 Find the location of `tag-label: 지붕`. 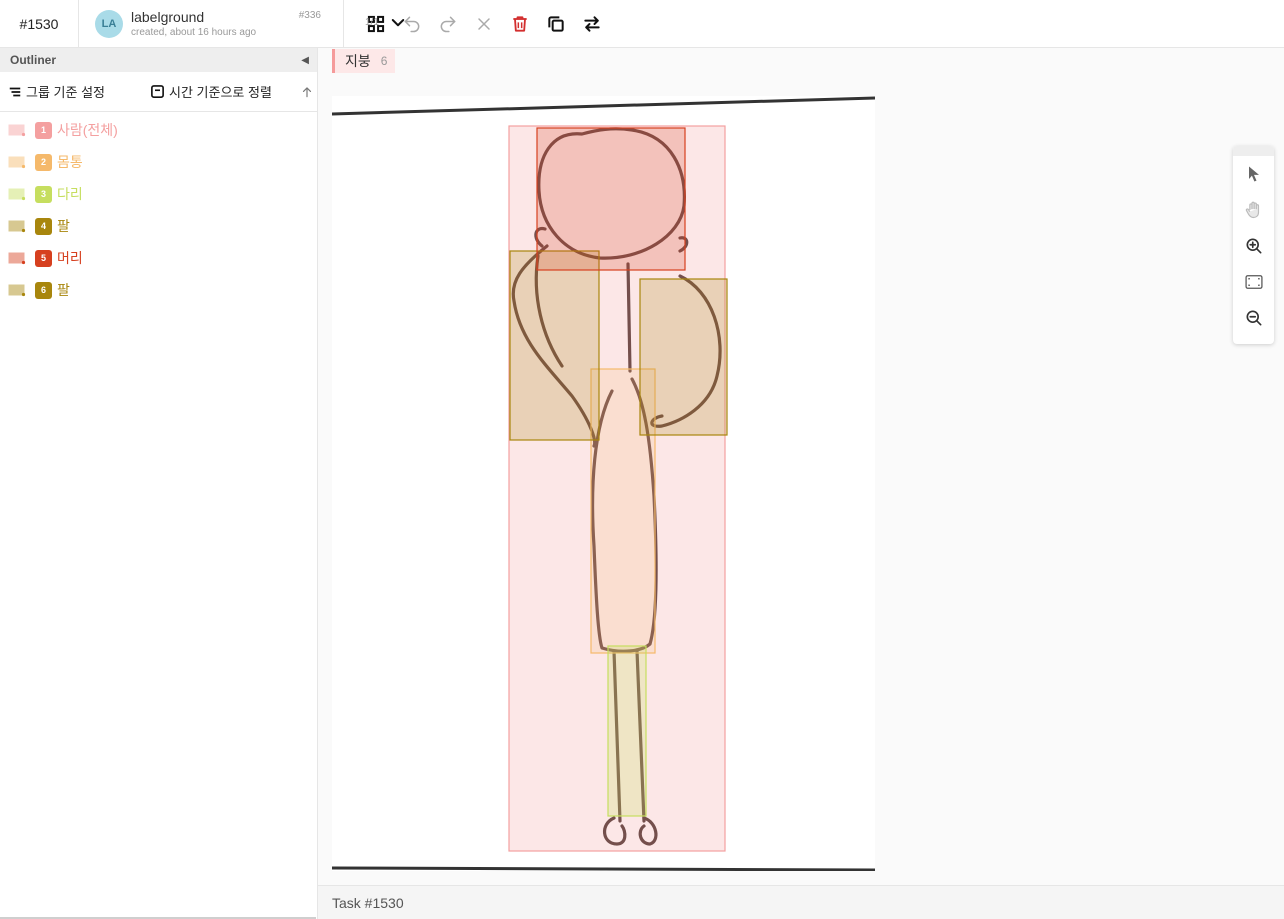

tag-label: 지붕 is located at coordinates (358, 61).